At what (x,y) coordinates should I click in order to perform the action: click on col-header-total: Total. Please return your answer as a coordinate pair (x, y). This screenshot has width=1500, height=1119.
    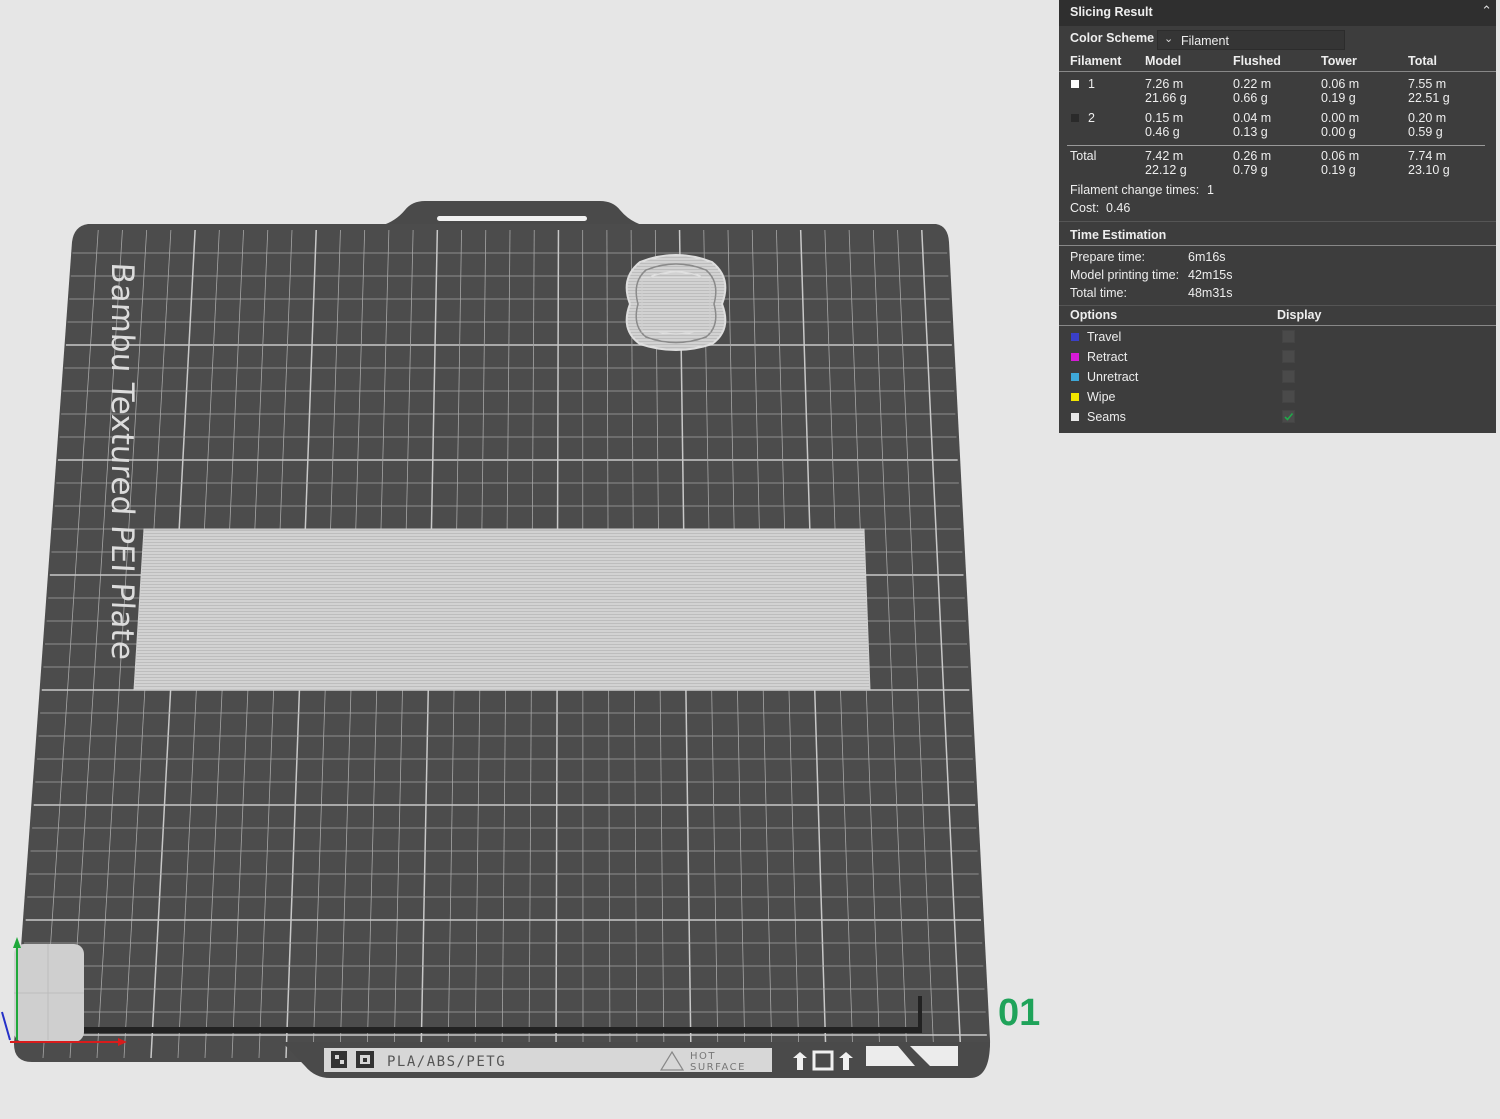
    Looking at the image, I should click on (1422, 61).